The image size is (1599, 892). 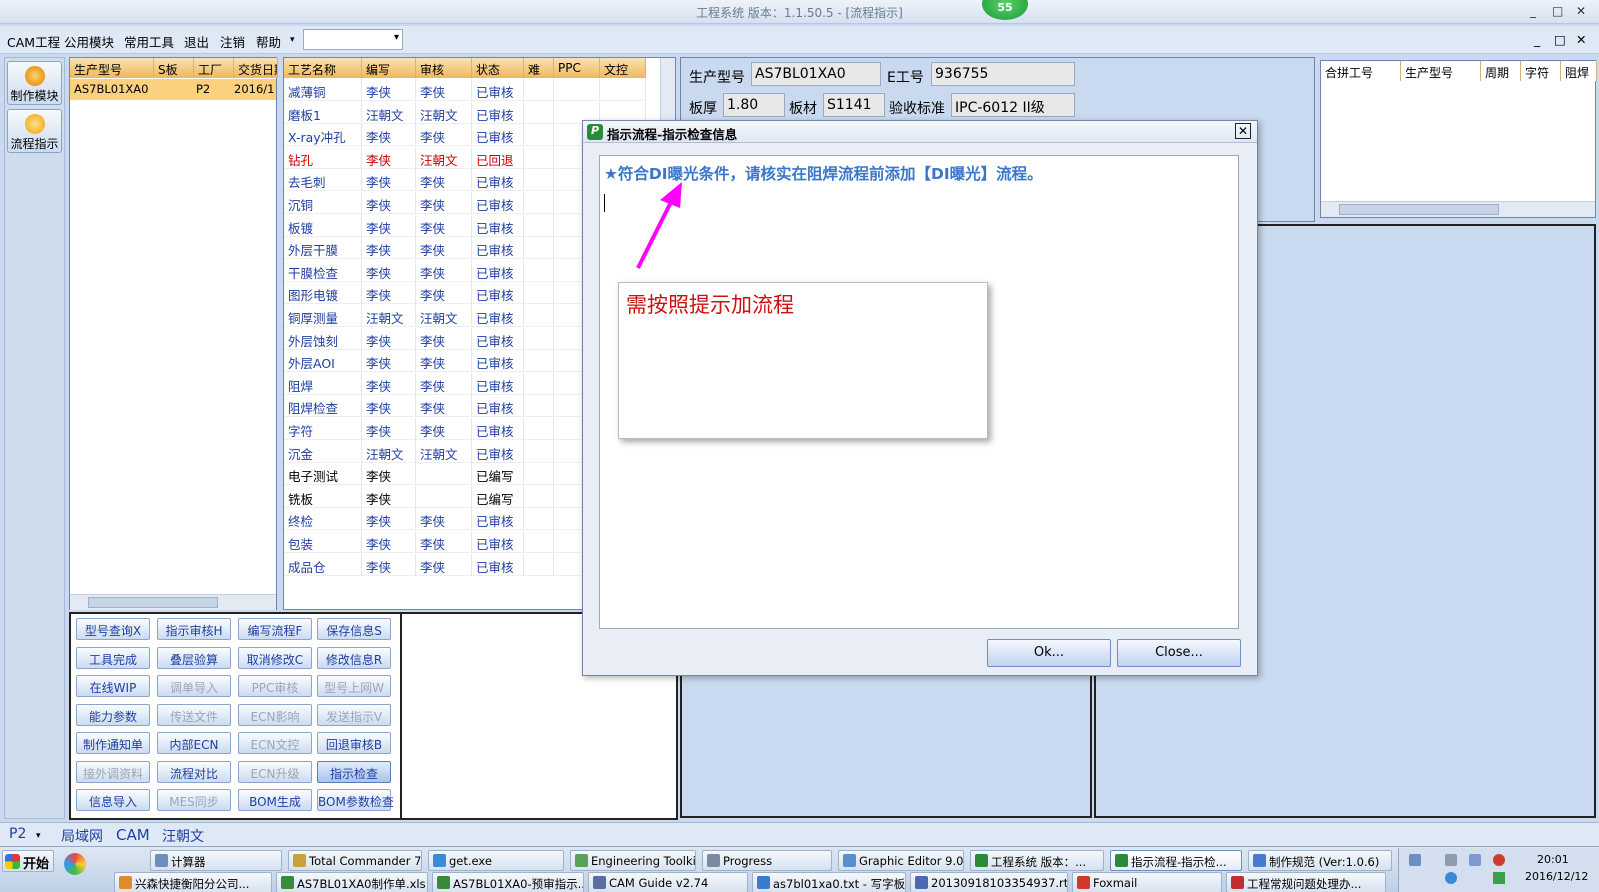 What do you see at coordinates (323, 293) in the screenshot?
I see `cell-name: 图形电镀` at bounding box center [323, 293].